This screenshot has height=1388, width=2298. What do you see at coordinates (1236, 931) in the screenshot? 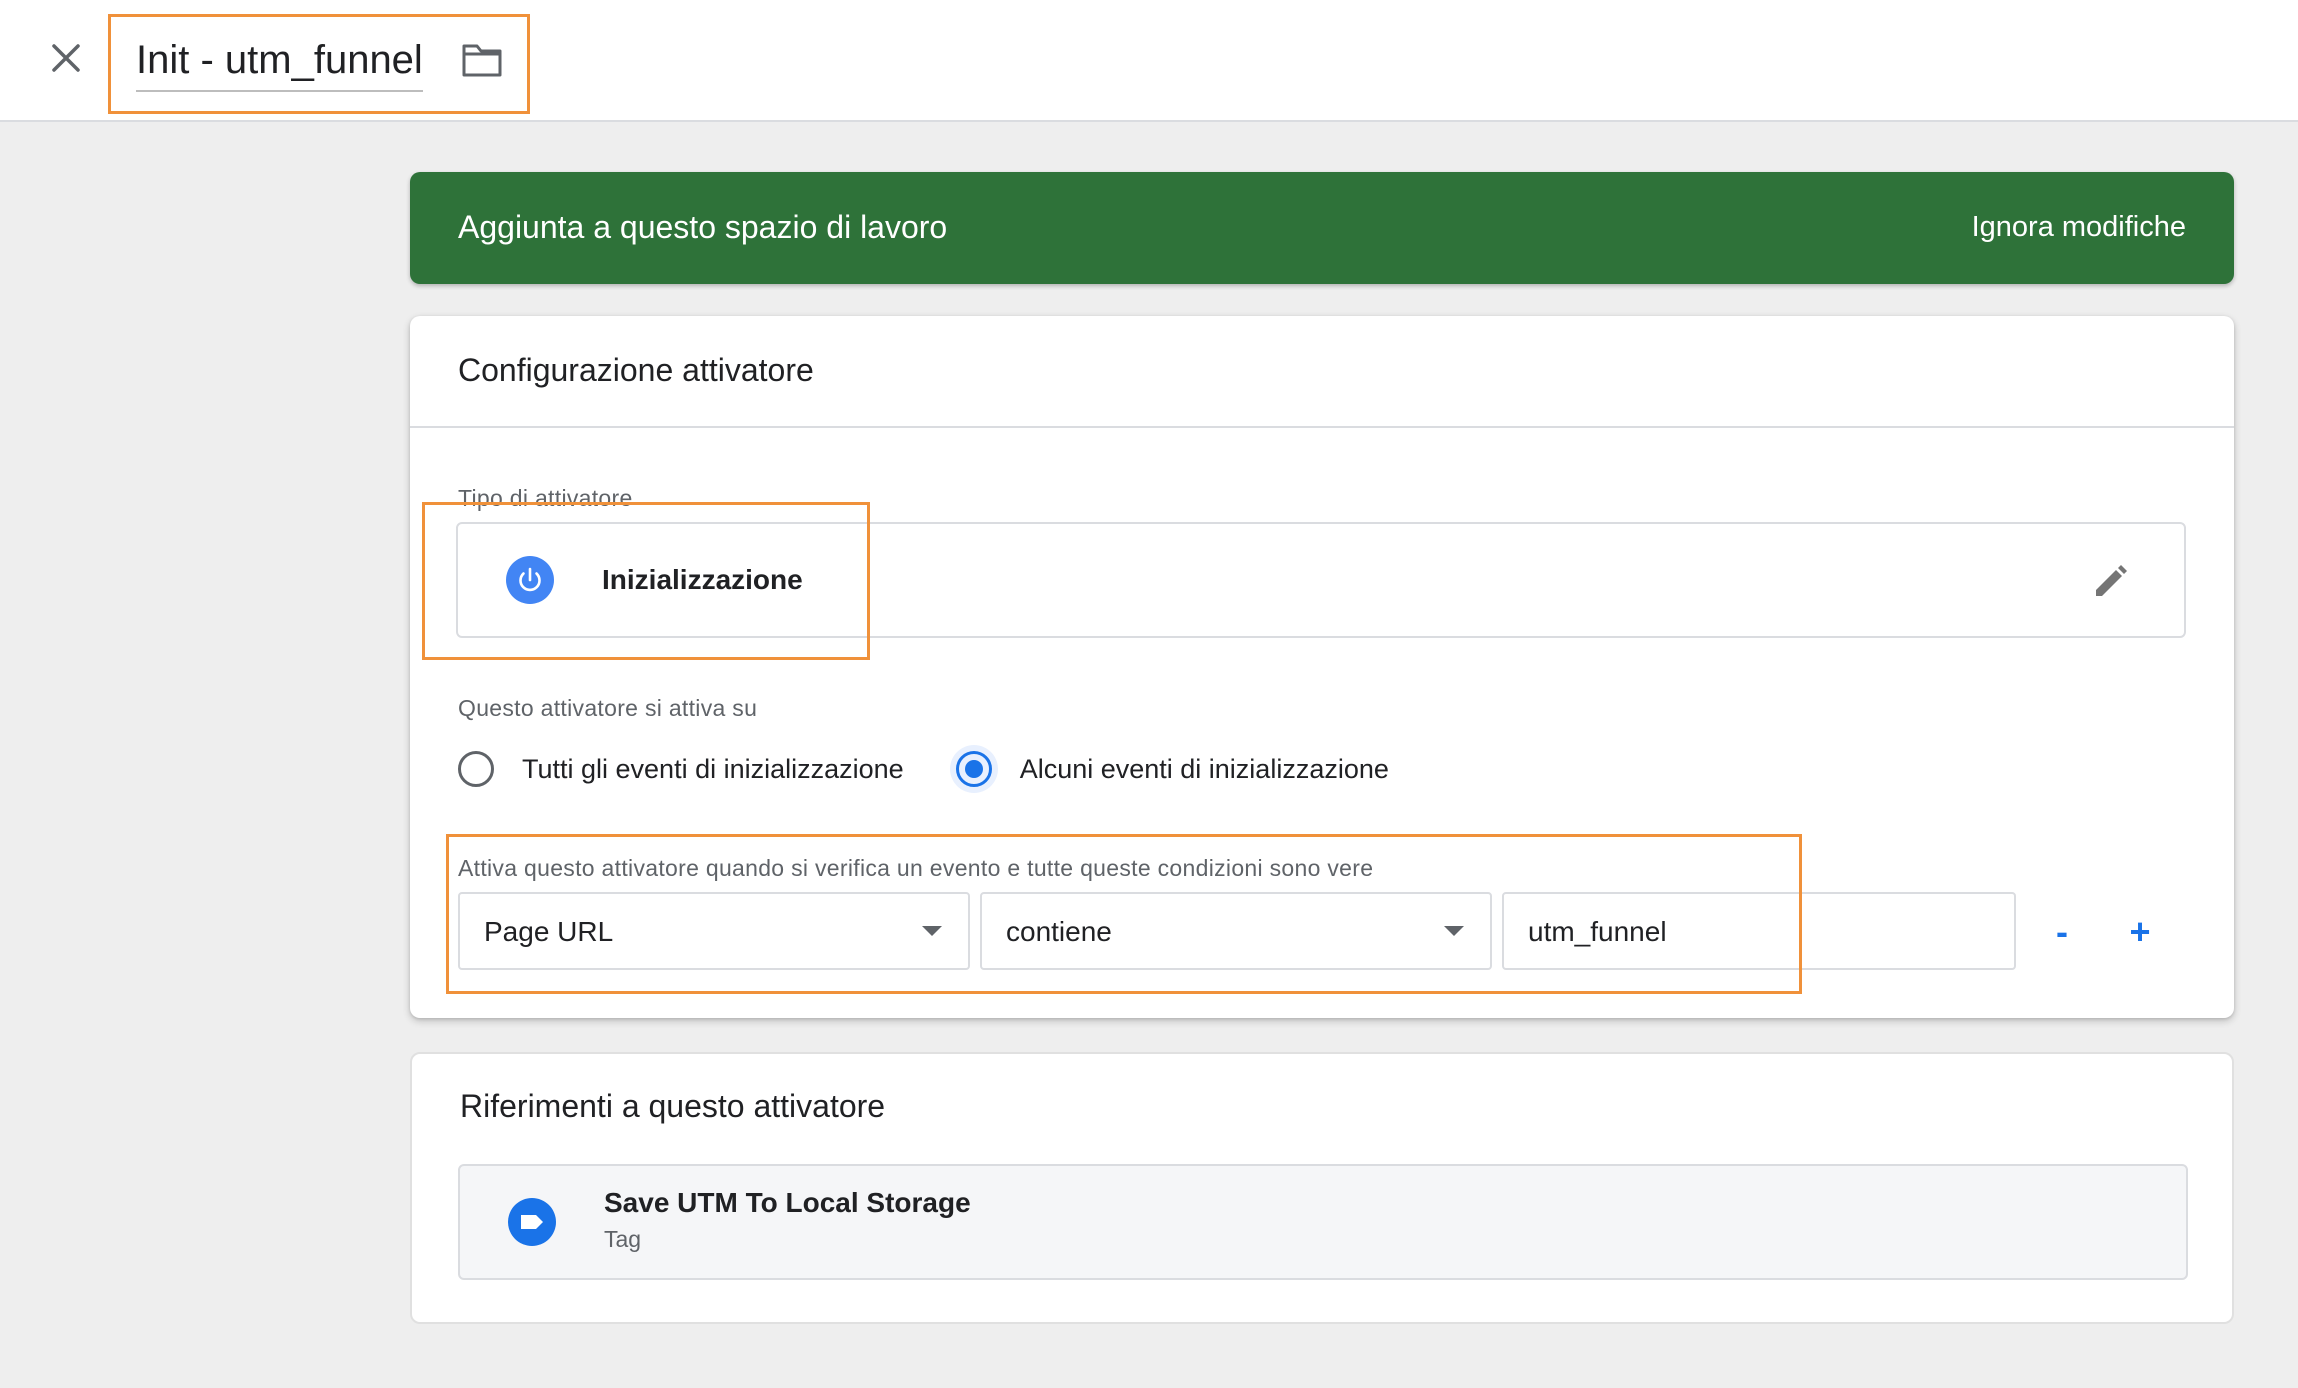
I see `operator-select: contiene` at bounding box center [1236, 931].